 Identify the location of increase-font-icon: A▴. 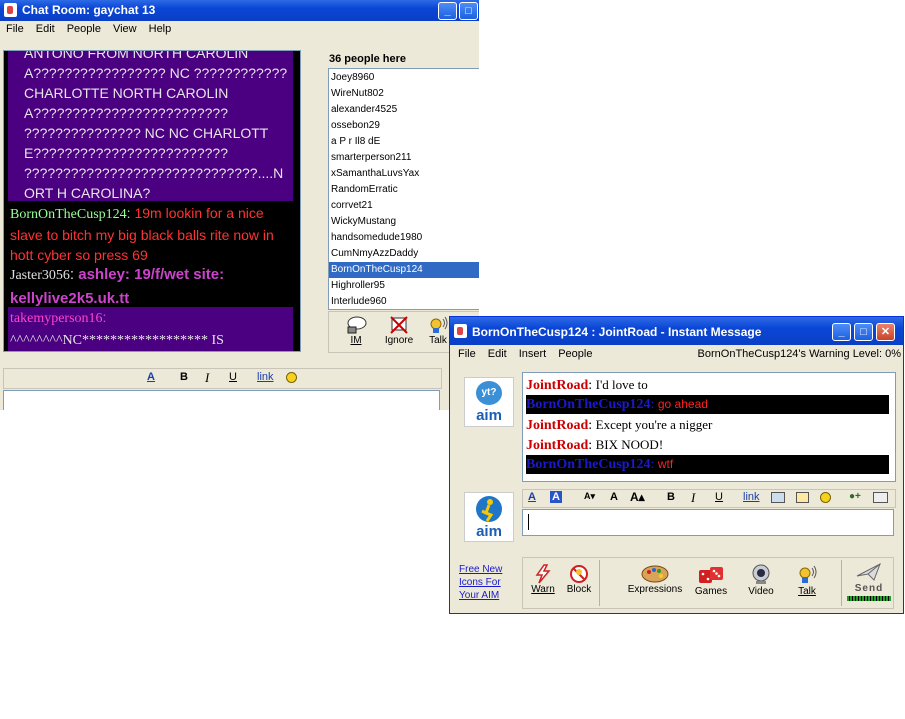
(637, 497).